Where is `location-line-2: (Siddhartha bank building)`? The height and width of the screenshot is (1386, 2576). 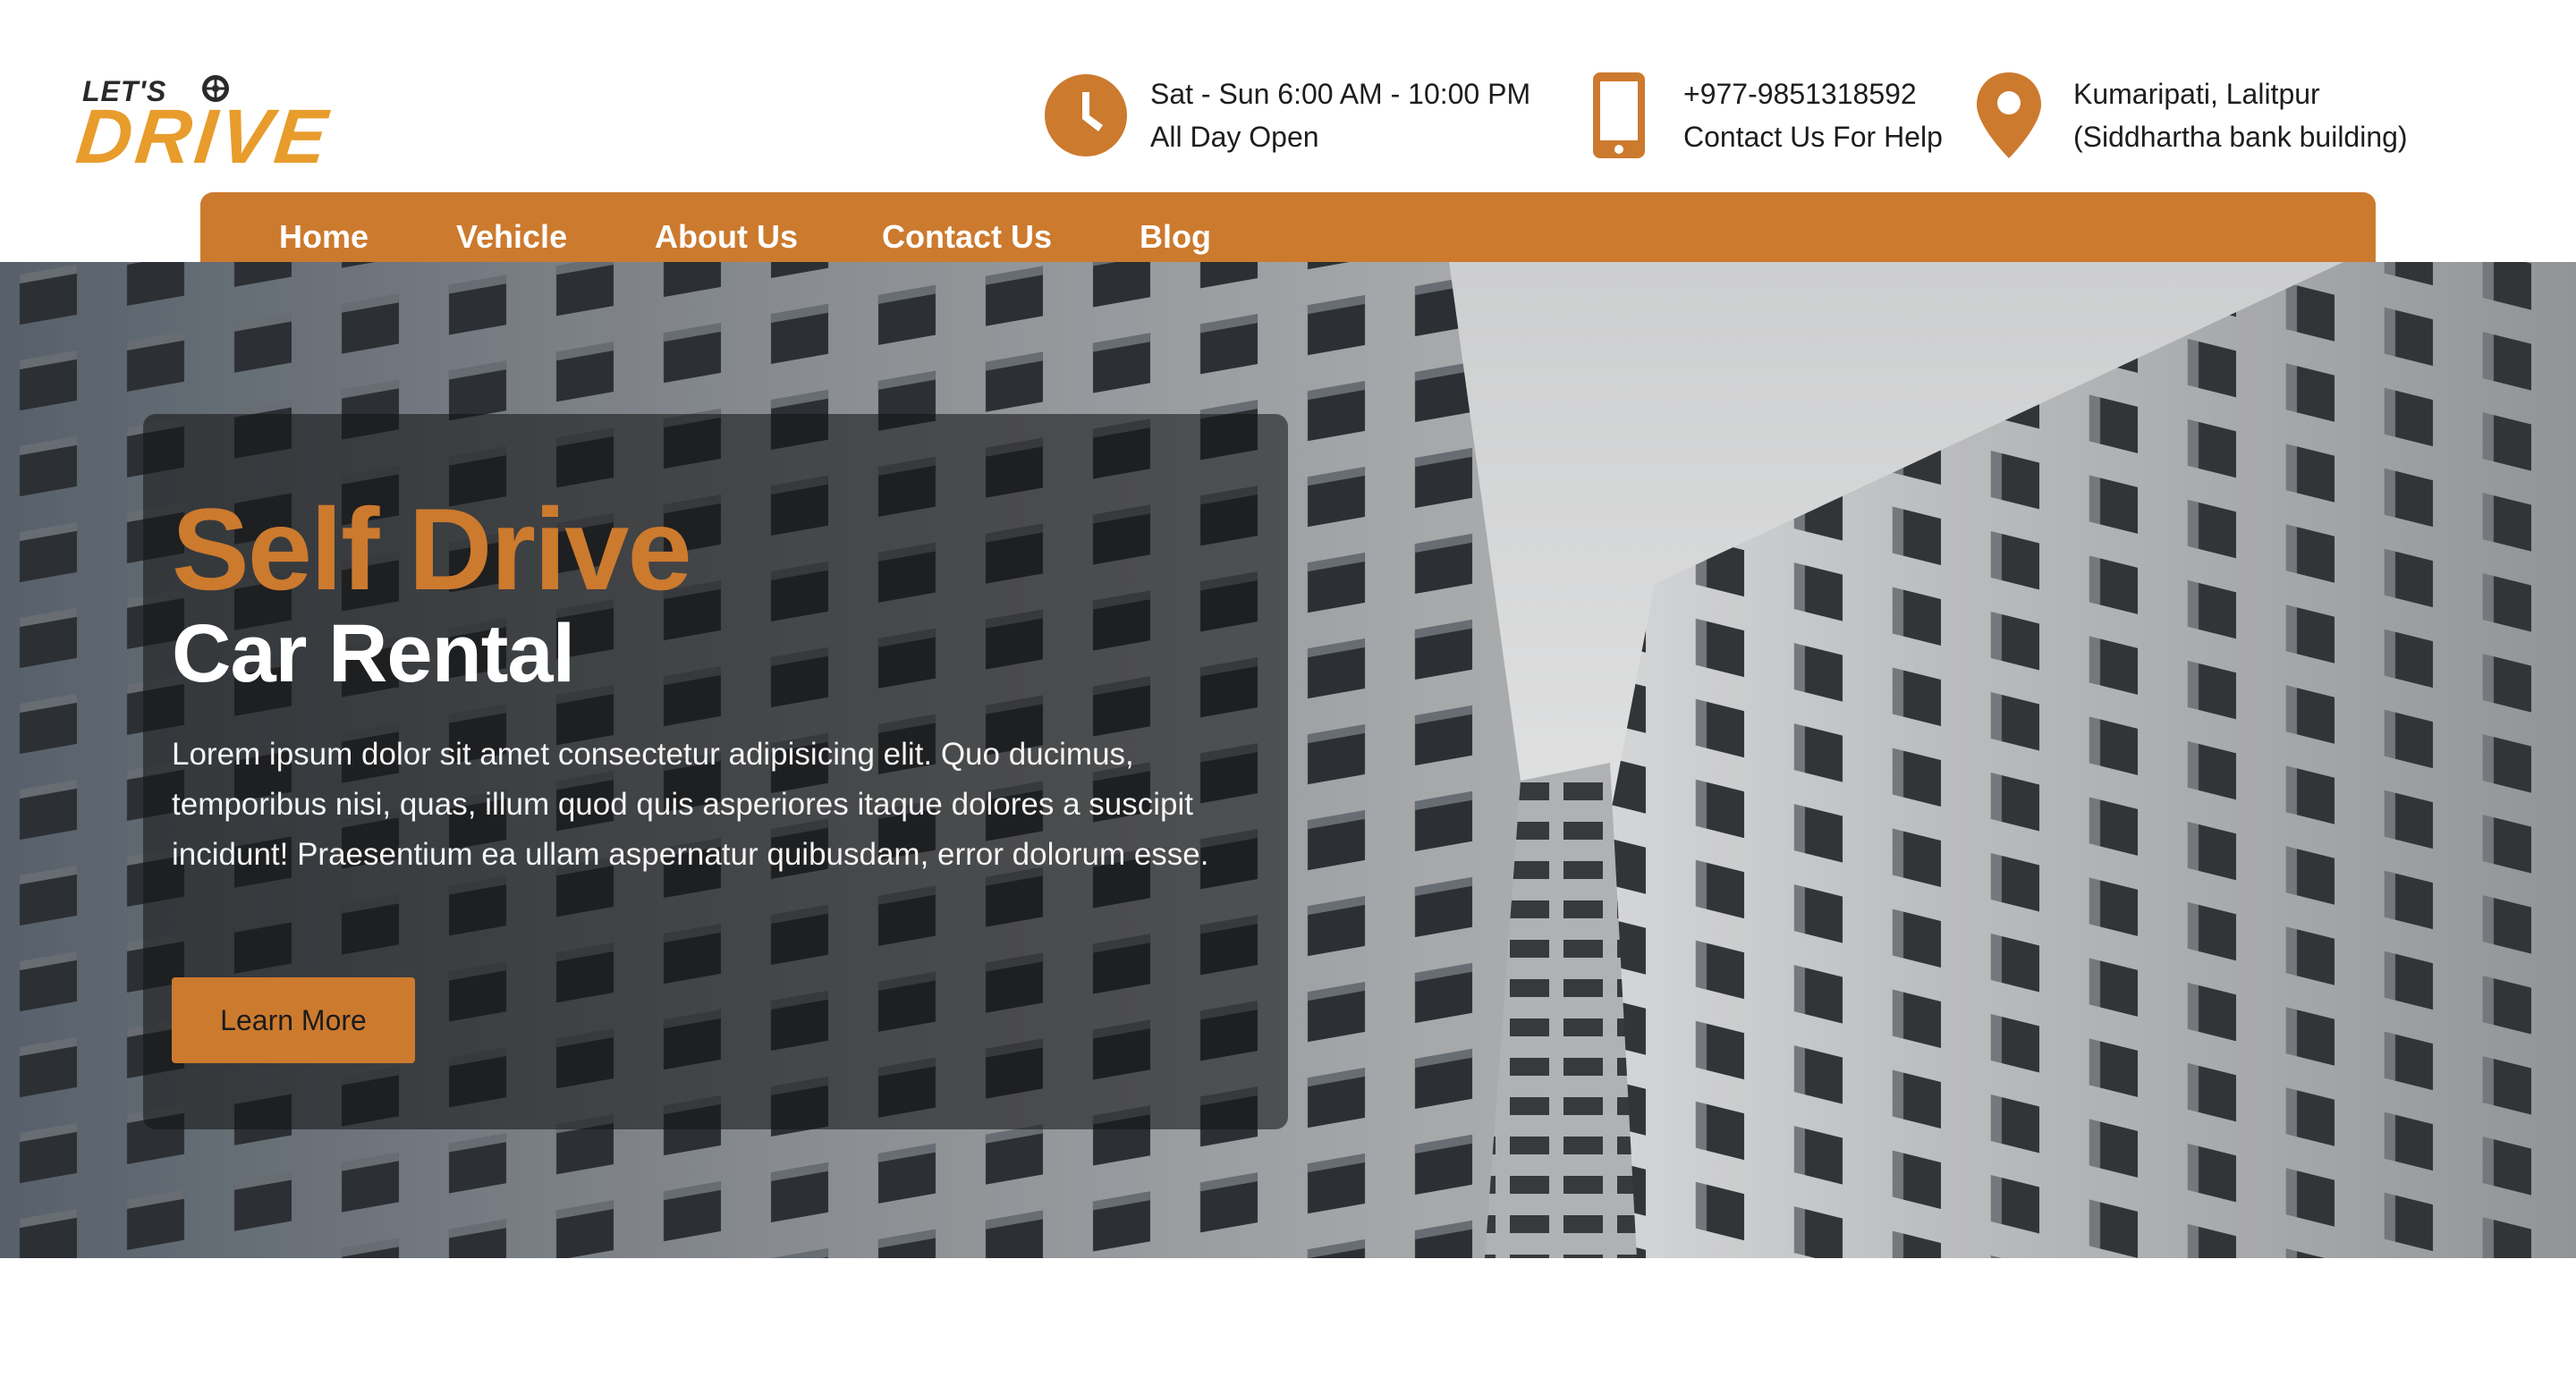
location-line-2: (Siddhartha bank building) is located at coordinates (2240, 137).